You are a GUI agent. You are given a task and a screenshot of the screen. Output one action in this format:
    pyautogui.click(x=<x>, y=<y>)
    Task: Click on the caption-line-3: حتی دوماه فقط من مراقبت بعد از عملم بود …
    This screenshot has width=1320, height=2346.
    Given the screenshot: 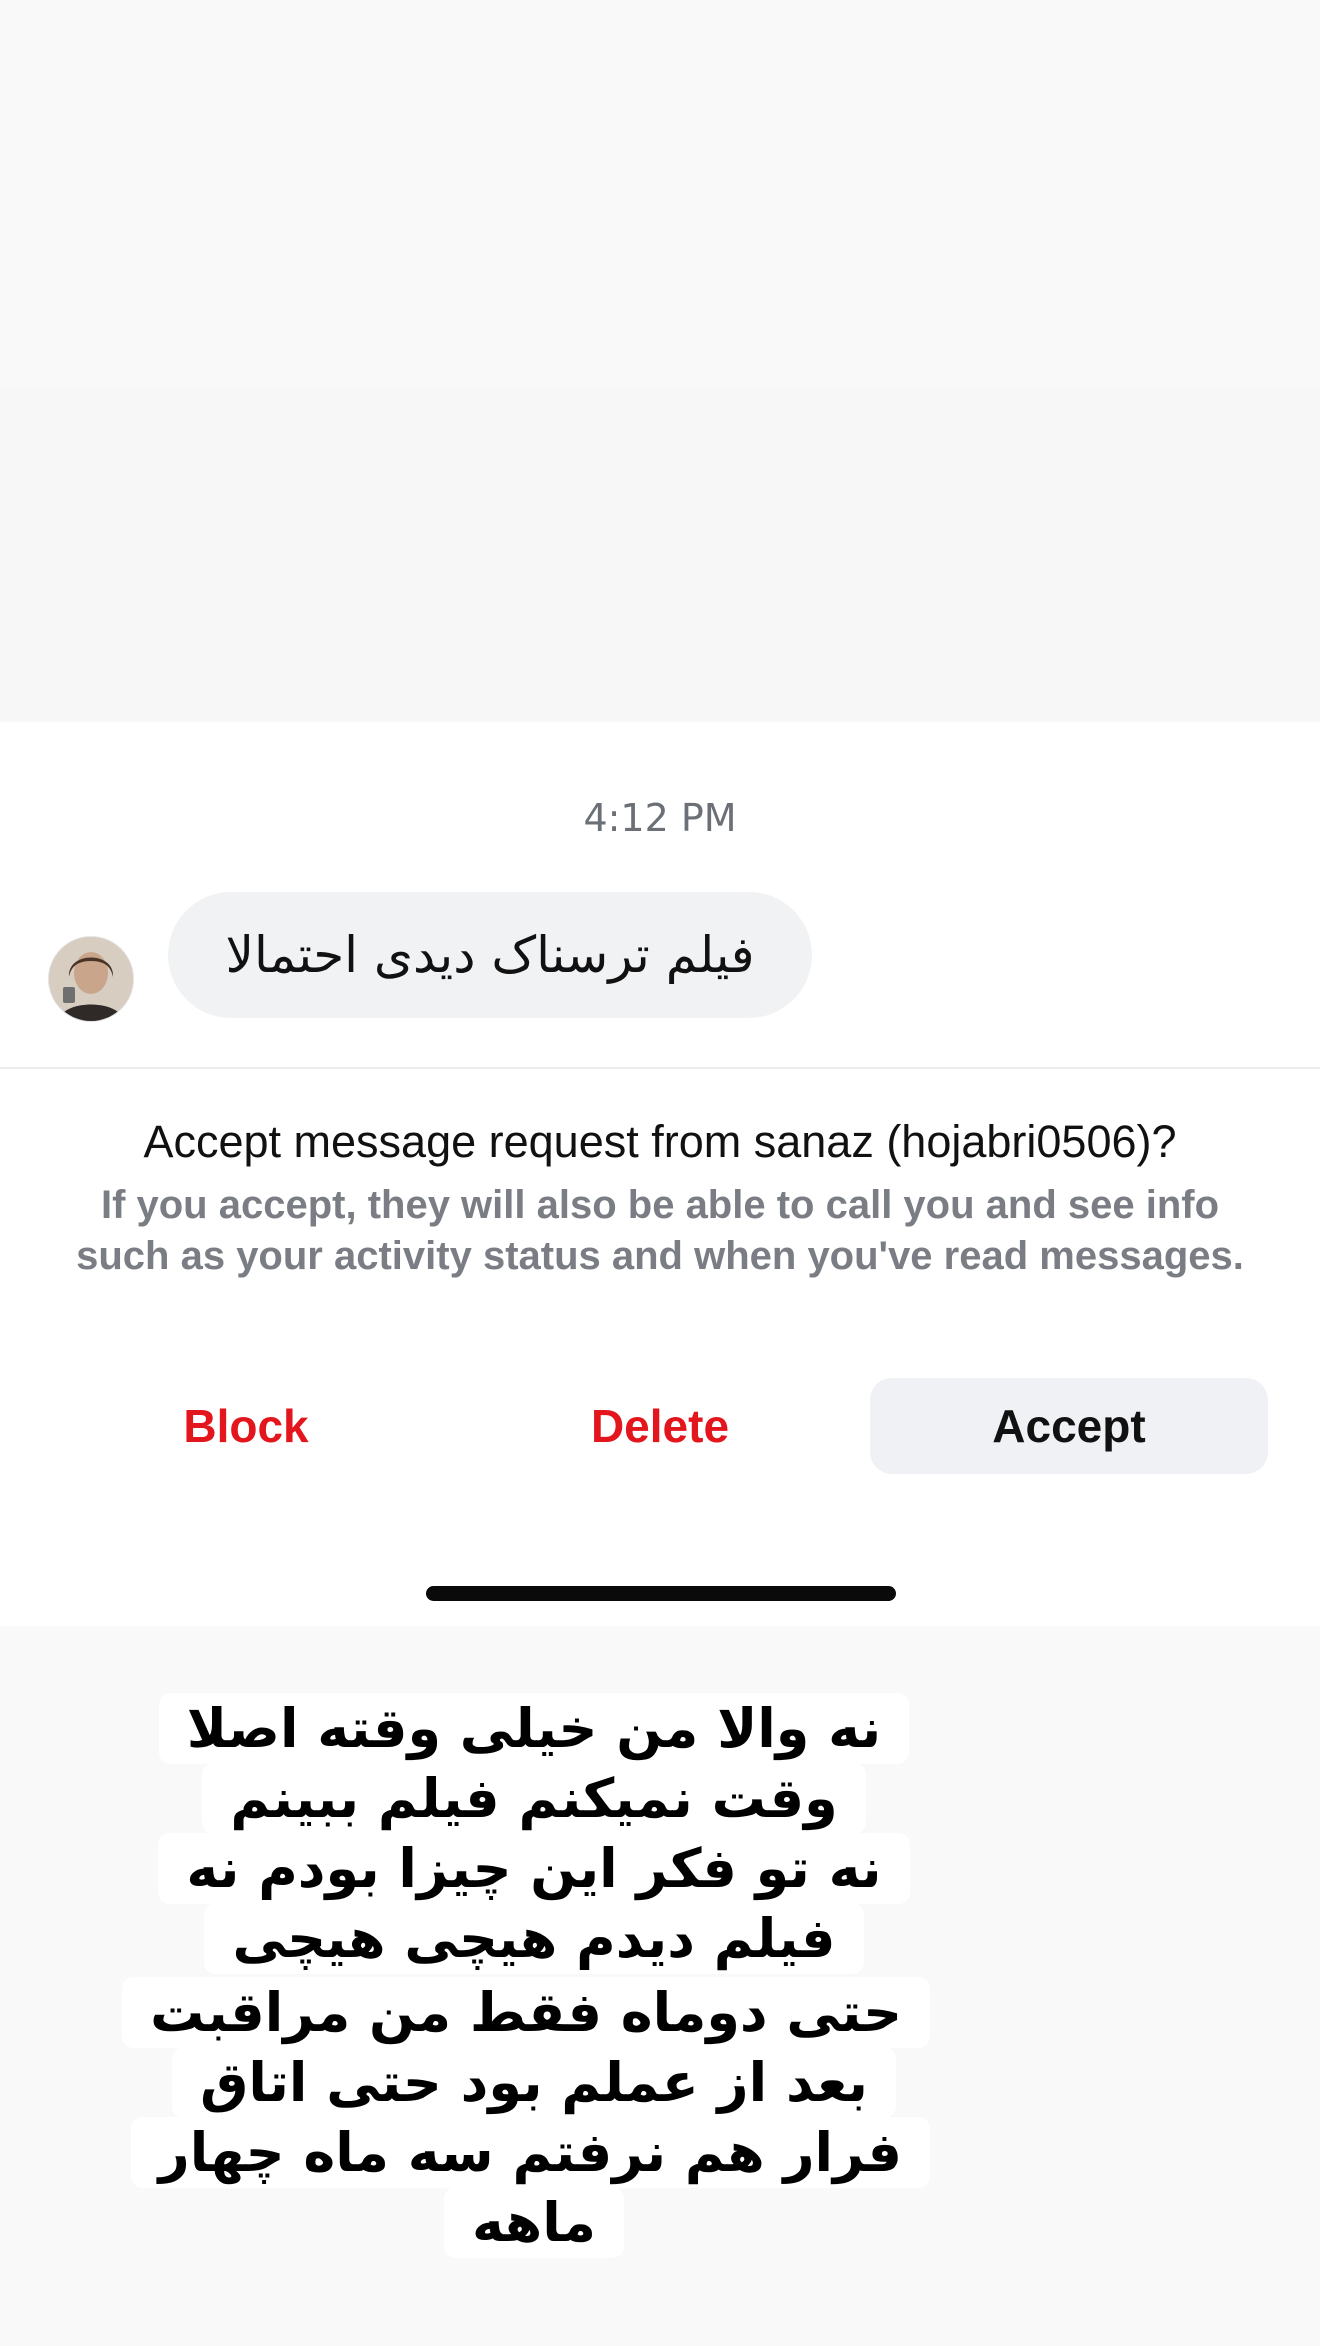 What is the action you would take?
    pyautogui.click(x=526, y=2117)
    